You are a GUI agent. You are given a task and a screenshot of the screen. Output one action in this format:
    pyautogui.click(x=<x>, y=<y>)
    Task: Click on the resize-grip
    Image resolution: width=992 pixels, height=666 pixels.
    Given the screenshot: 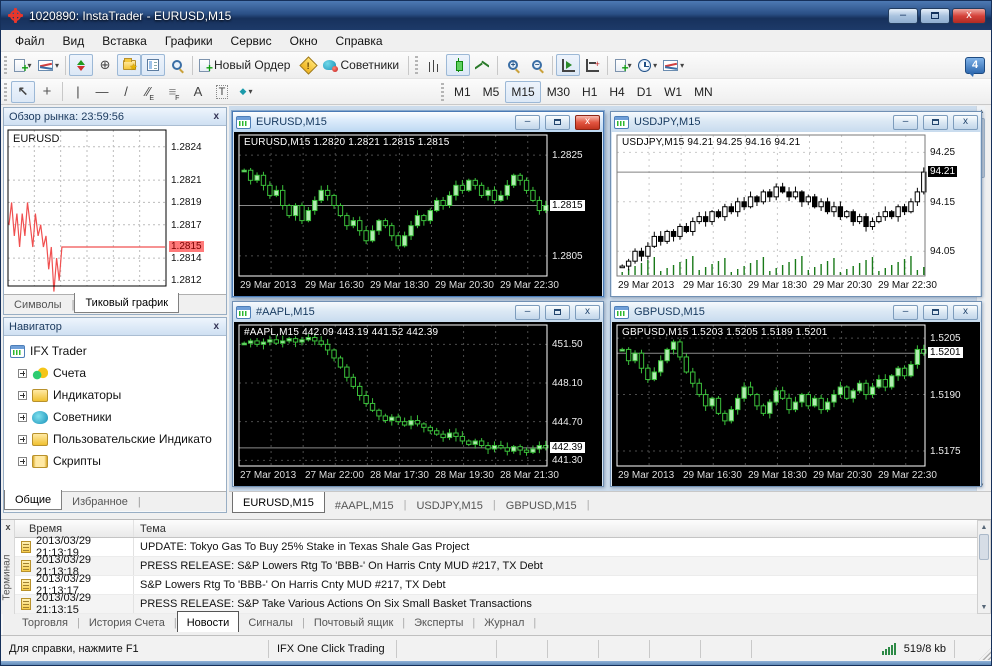 What is the action you would take?
    pyautogui.click(x=985, y=653)
    